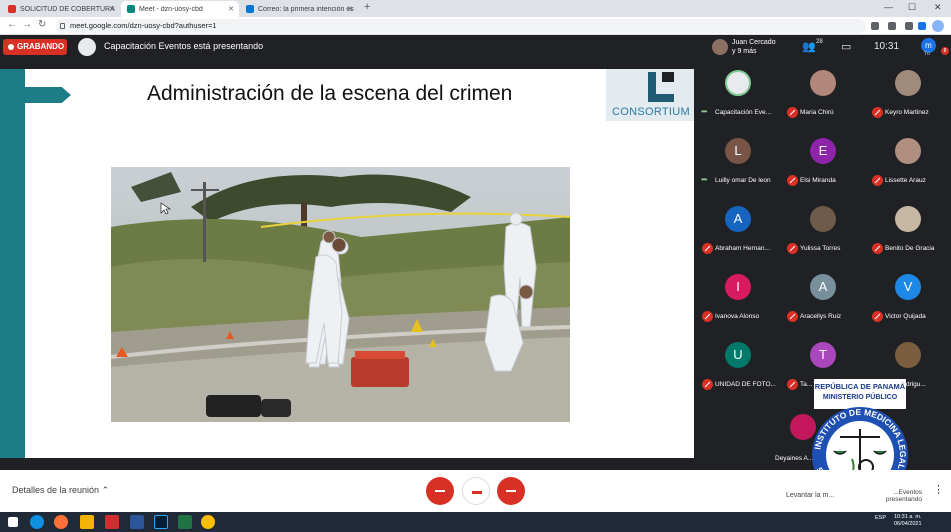  What do you see at coordinates (185, 522) in the screenshot?
I see `excel-icon` at bounding box center [185, 522].